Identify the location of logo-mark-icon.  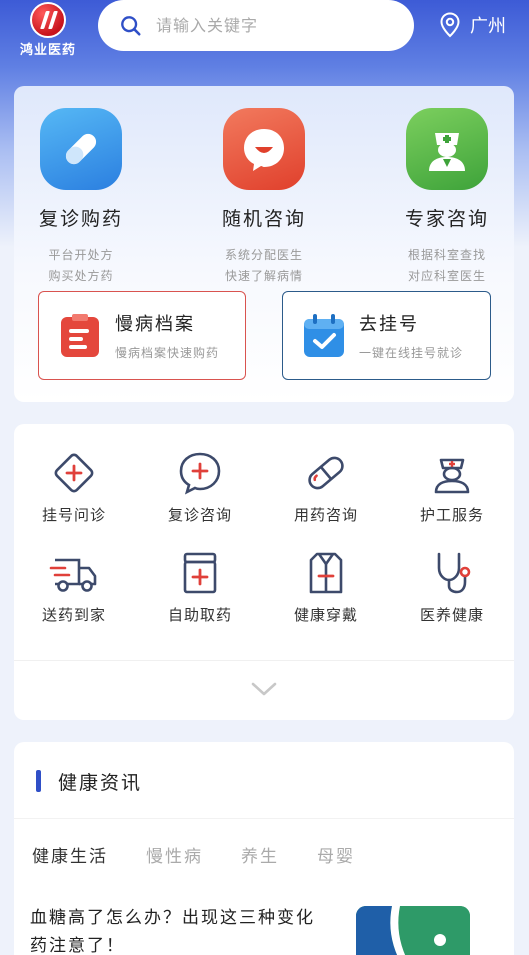
(48, 20).